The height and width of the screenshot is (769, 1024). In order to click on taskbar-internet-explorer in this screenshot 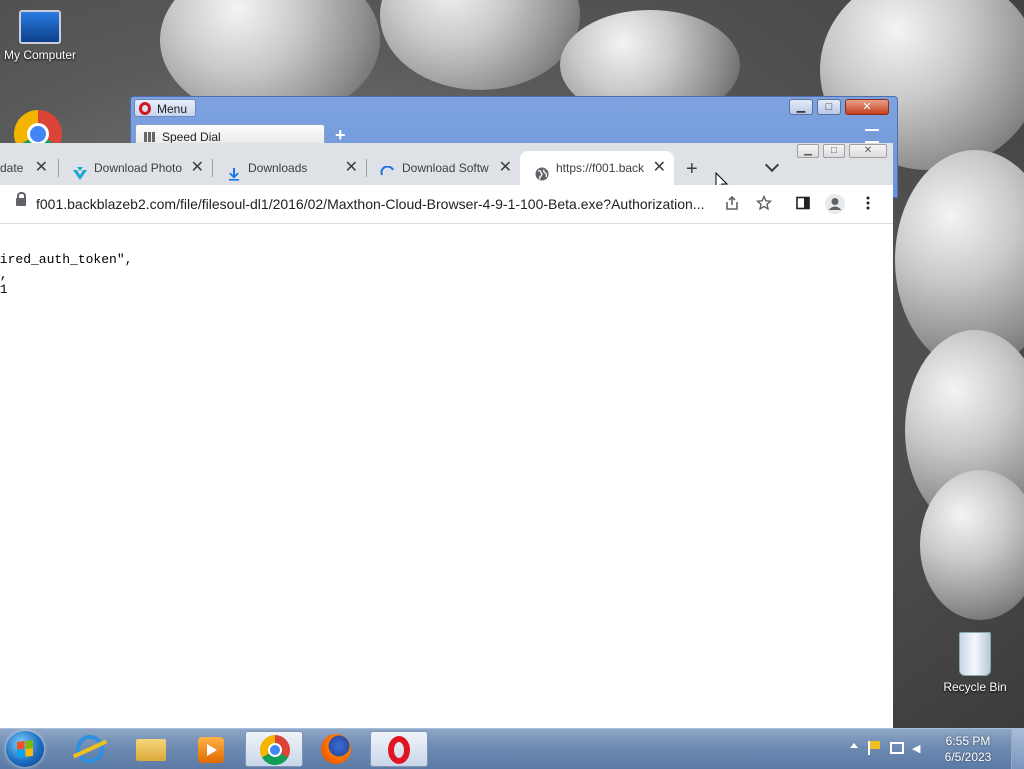, I will do `click(91, 749)`.